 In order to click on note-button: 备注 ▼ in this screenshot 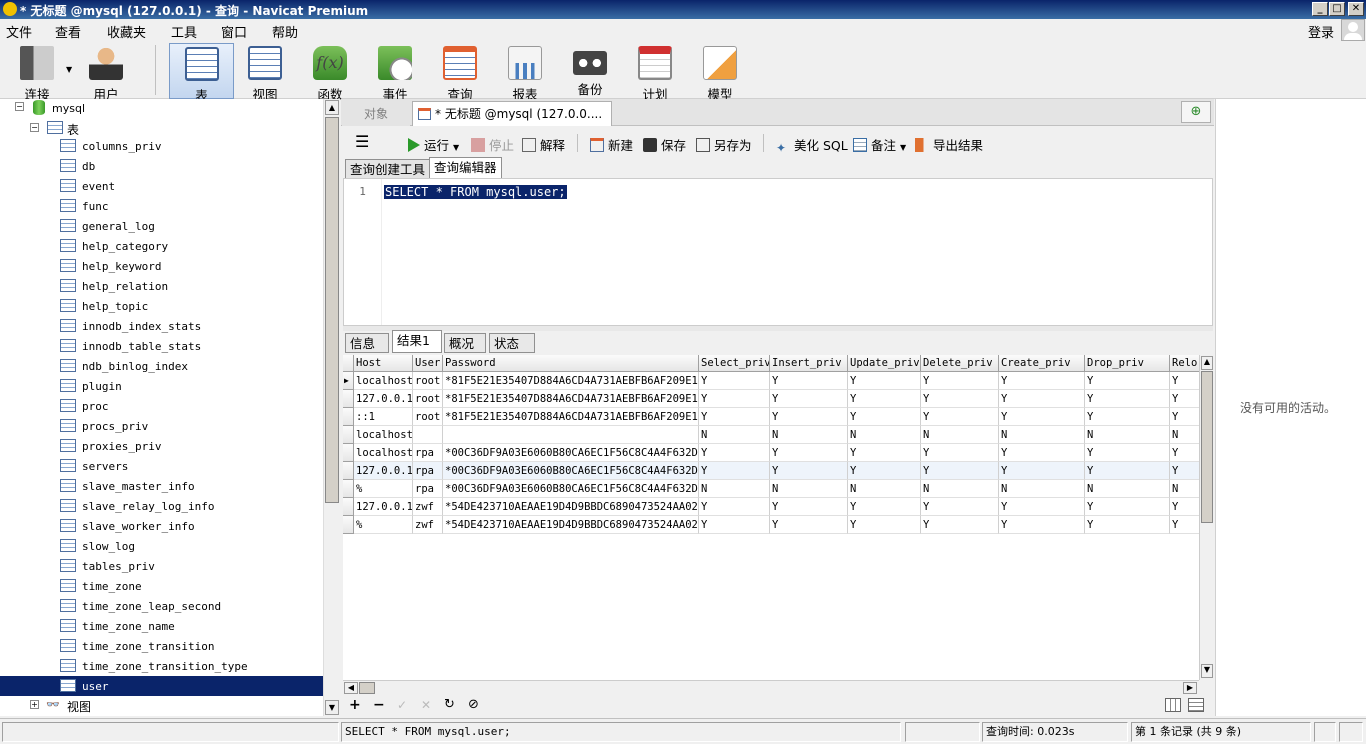, I will do `click(879, 144)`.